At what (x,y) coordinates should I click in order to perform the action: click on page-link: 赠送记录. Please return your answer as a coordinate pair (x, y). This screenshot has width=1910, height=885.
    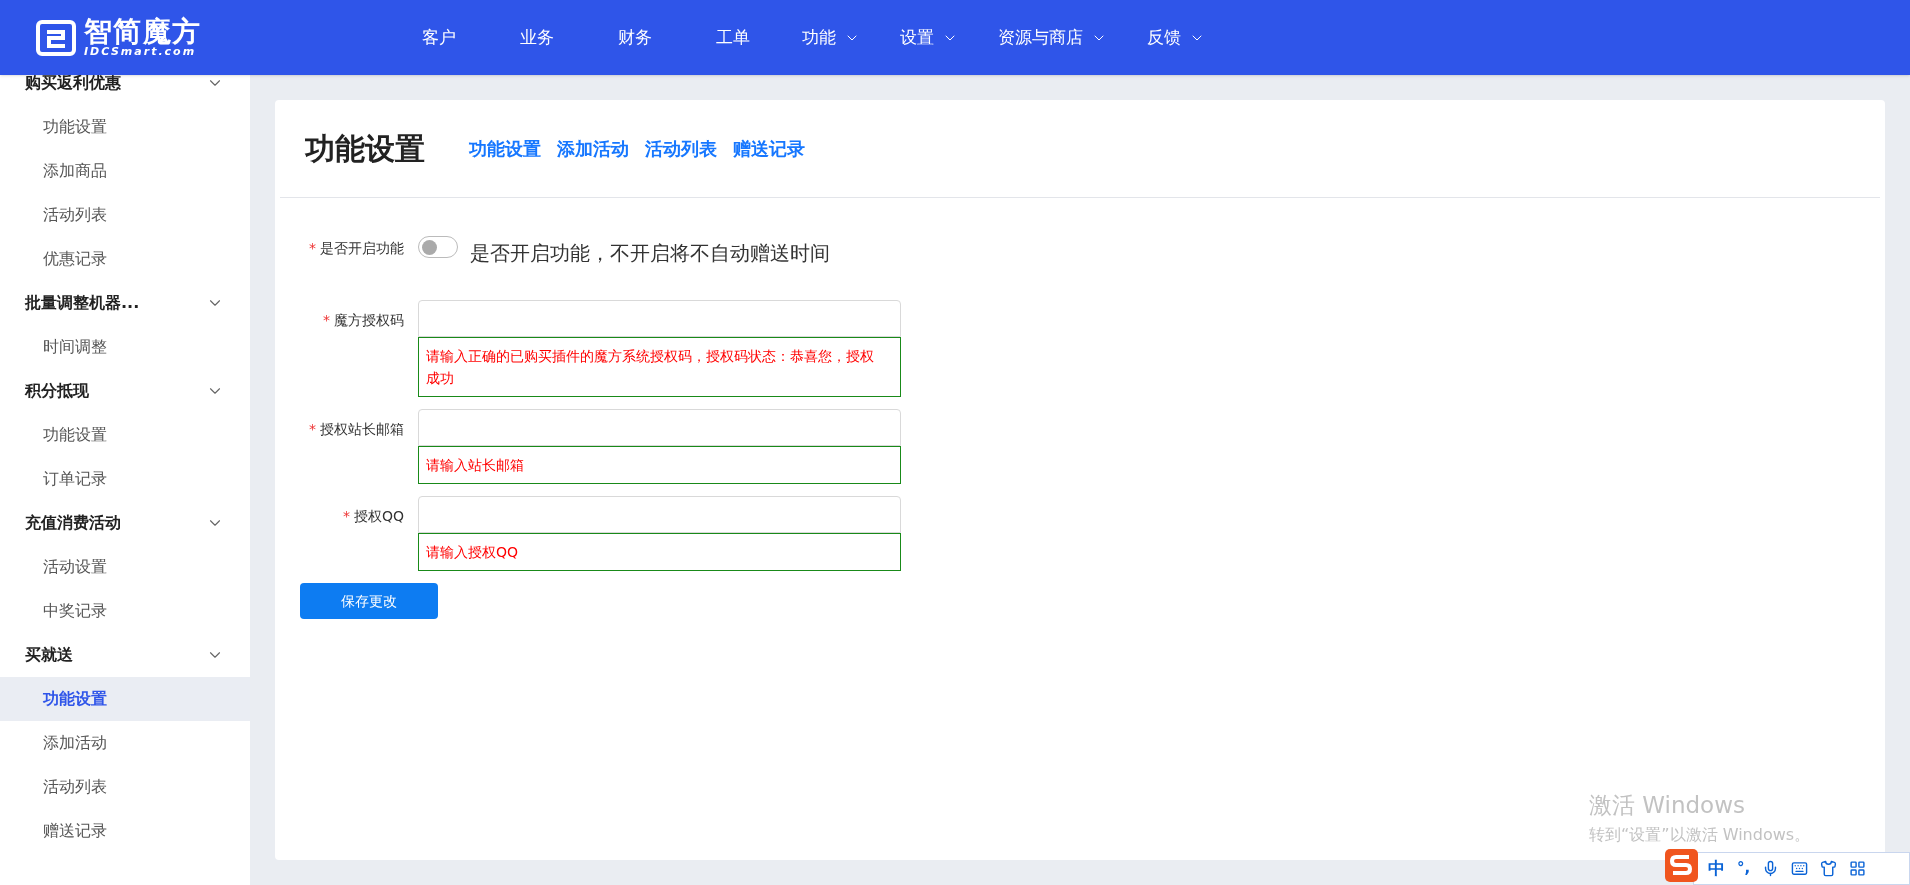
    Looking at the image, I should click on (769, 148).